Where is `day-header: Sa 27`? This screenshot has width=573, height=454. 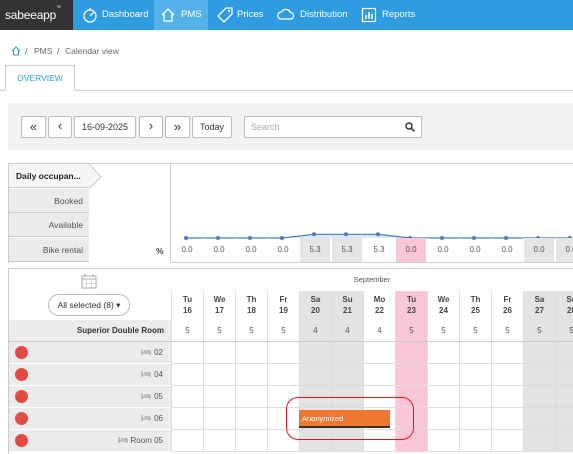 day-header: Sa 27 is located at coordinates (539, 306).